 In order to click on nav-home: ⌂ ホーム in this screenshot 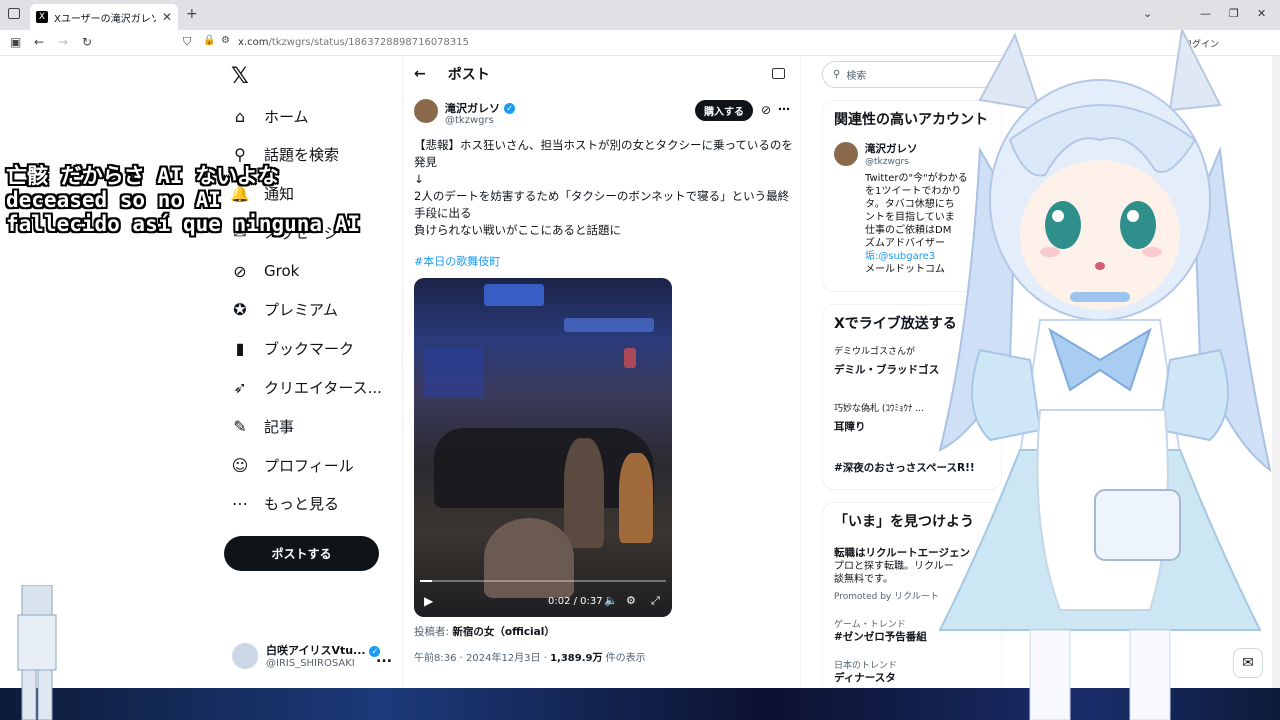, I will do `click(269, 116)`.